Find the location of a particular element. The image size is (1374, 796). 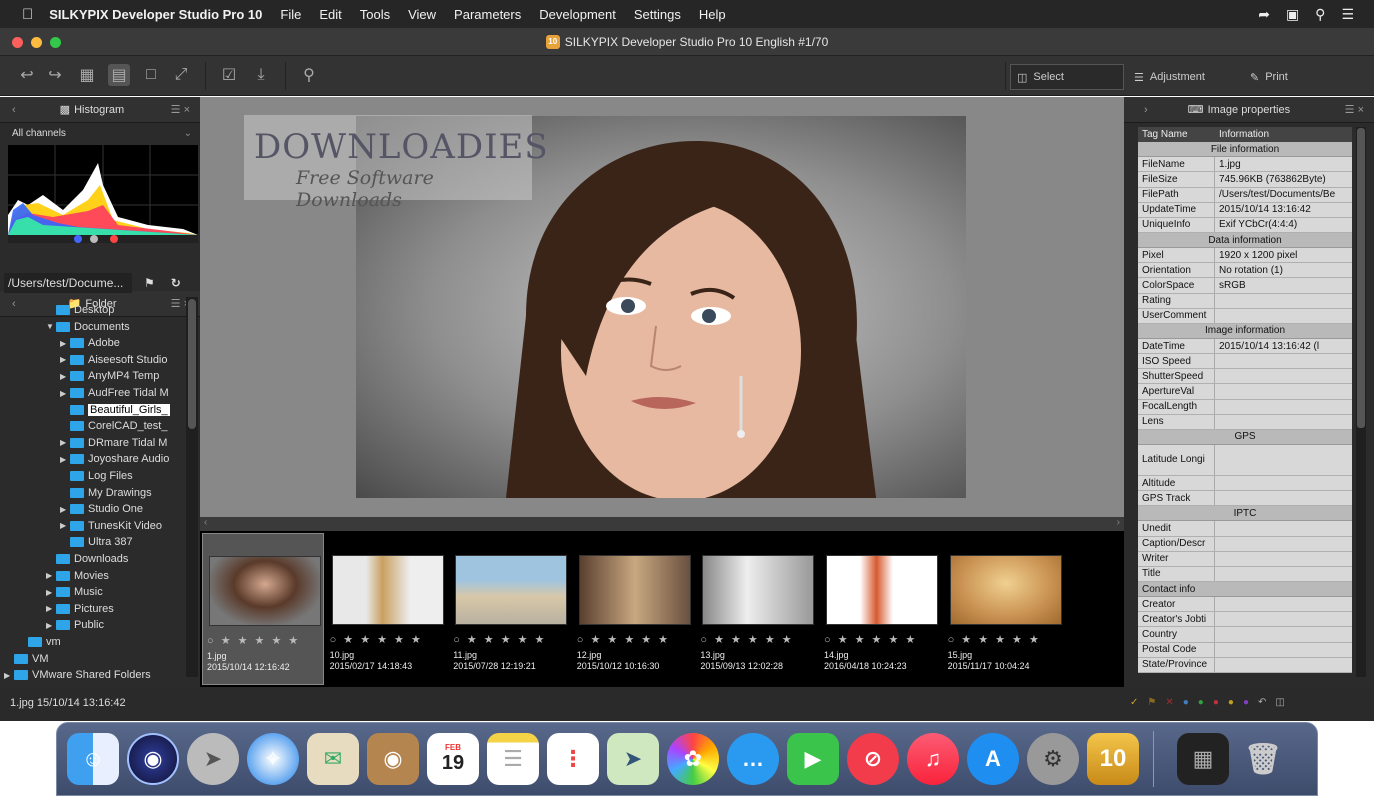

folder-tree-item: ▼ Documents is located at coordinates (88, 327).